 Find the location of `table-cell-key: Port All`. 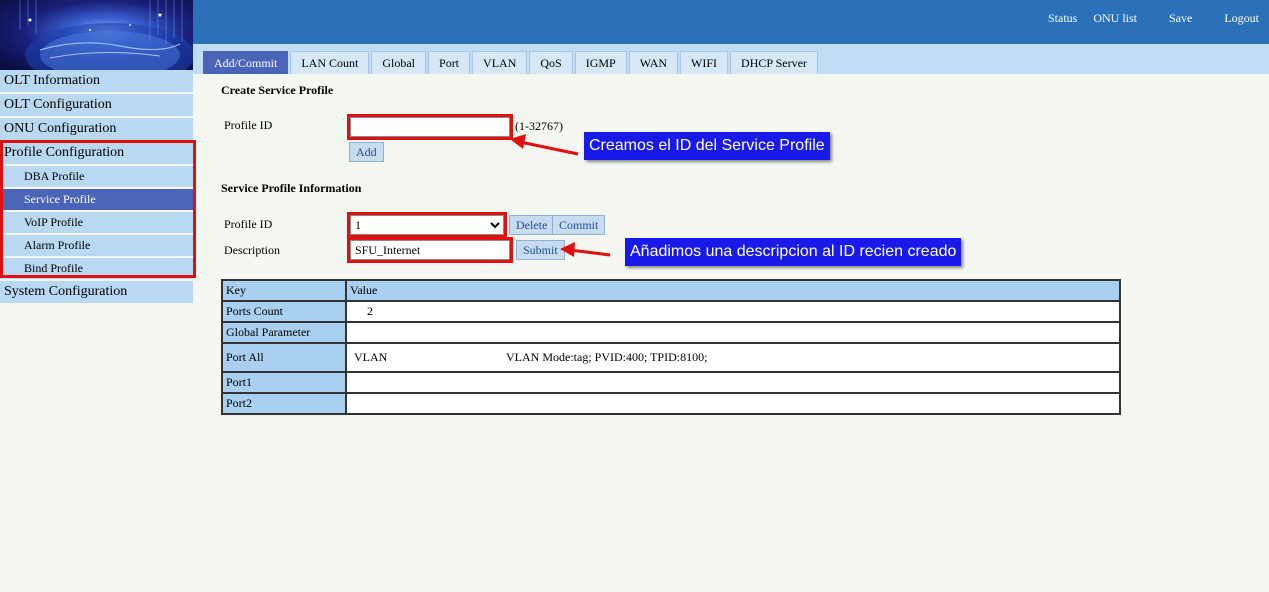

table-cell-key: Port All is located at coordinates (284, 357).